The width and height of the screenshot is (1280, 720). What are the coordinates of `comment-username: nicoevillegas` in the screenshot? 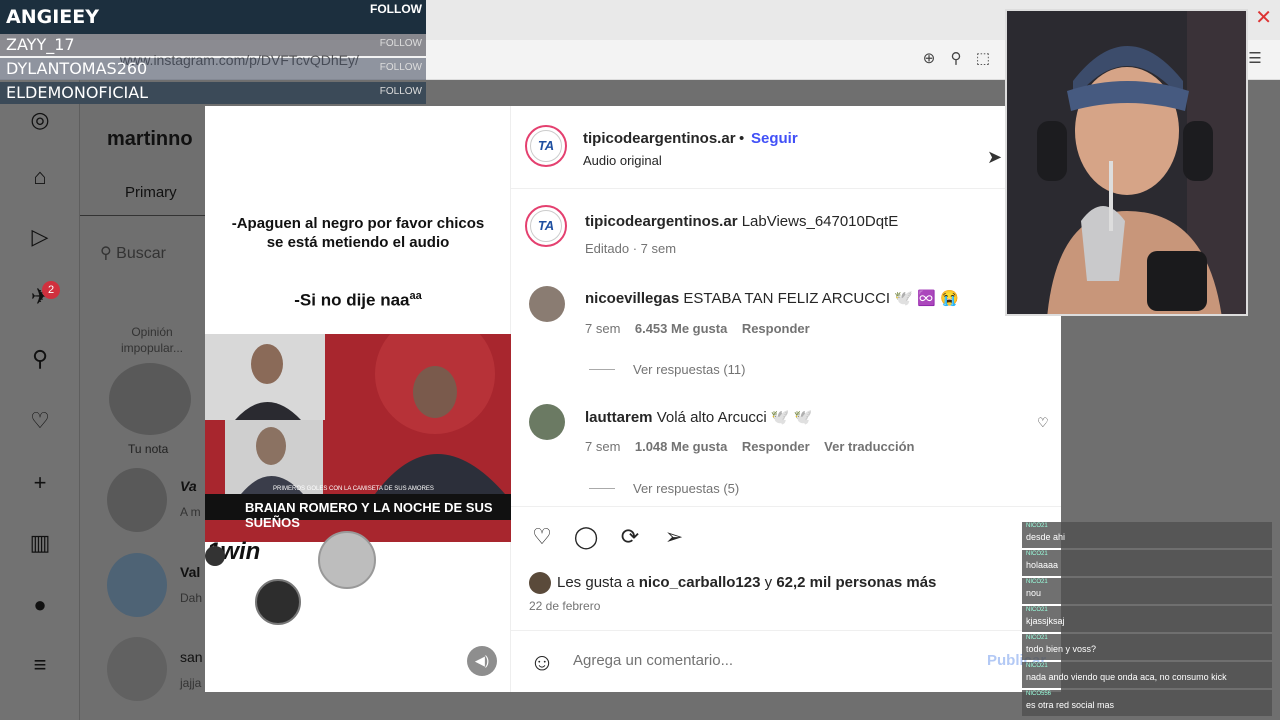 It's located at (632, 298).